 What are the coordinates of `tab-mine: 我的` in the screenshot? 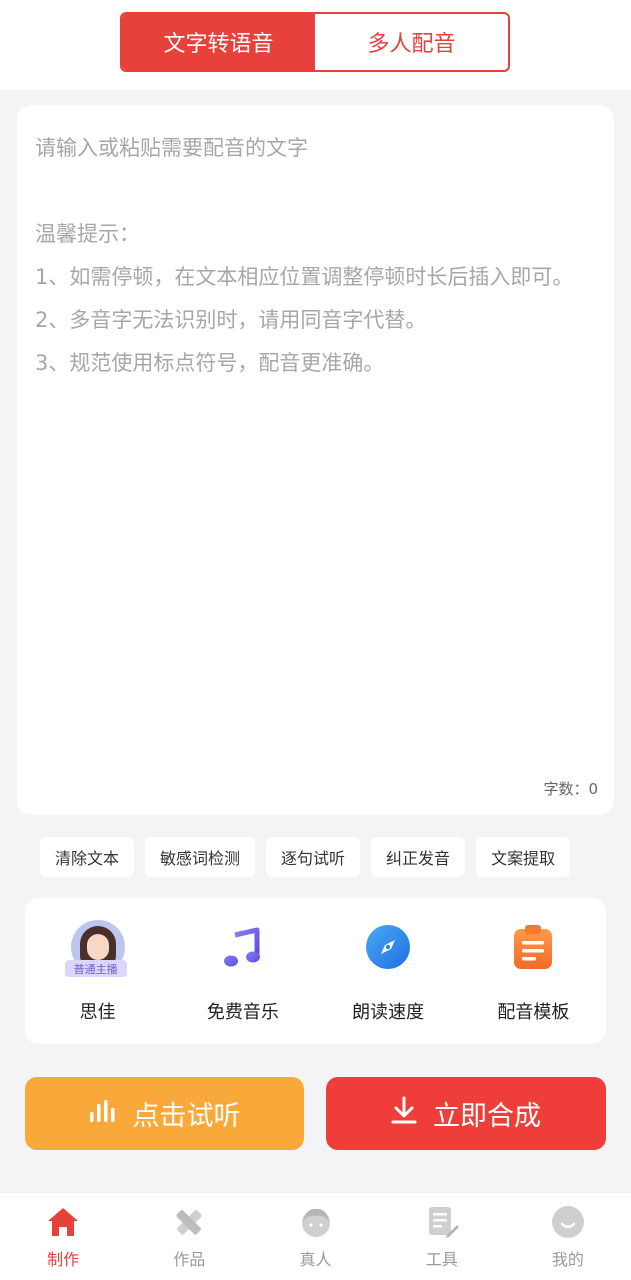 It's located at (568, 1236).